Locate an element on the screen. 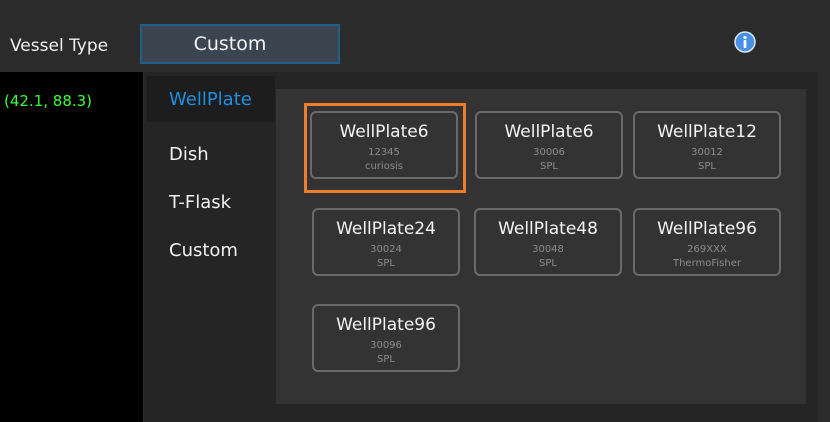  vessel-name: WellPlate24 is located at coordinates (386, 229).